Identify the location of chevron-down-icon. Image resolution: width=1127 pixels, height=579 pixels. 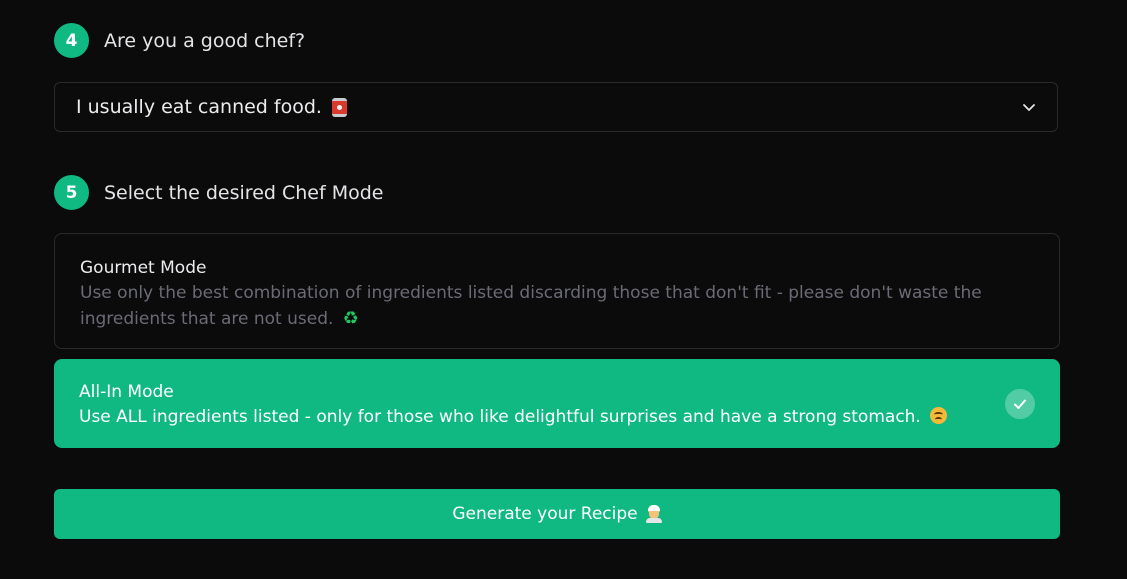
(1029, 107).